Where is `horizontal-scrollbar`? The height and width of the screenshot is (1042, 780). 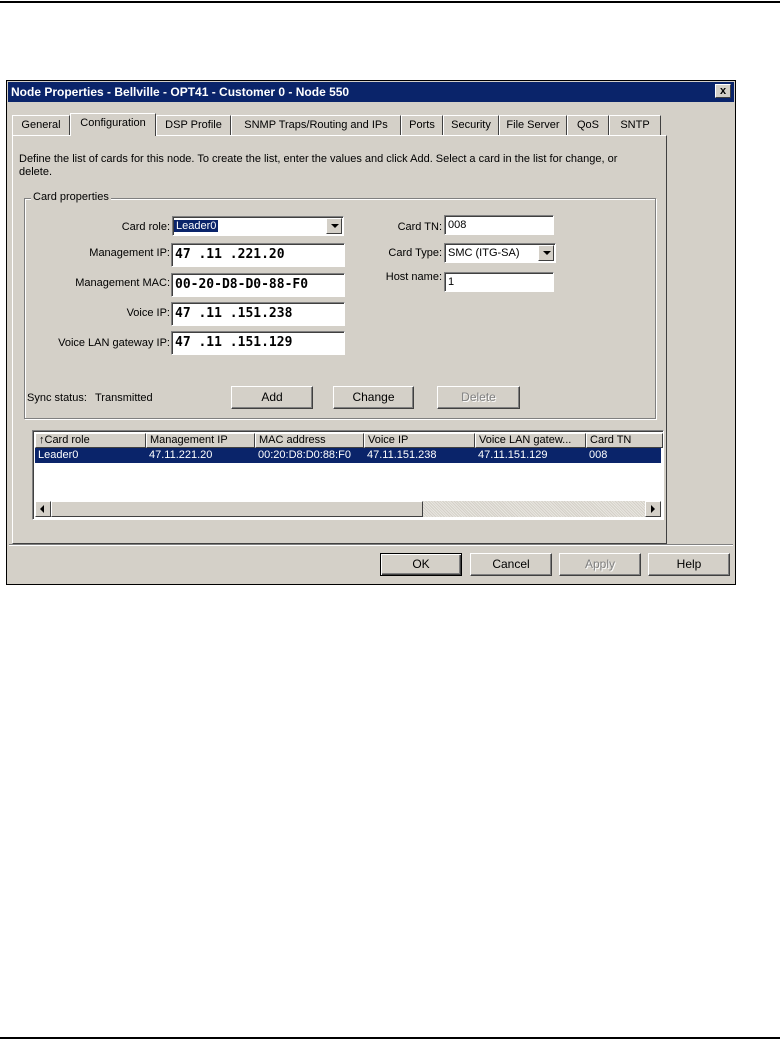
horizontal-scrollbar is located at coordinates (348, 509).